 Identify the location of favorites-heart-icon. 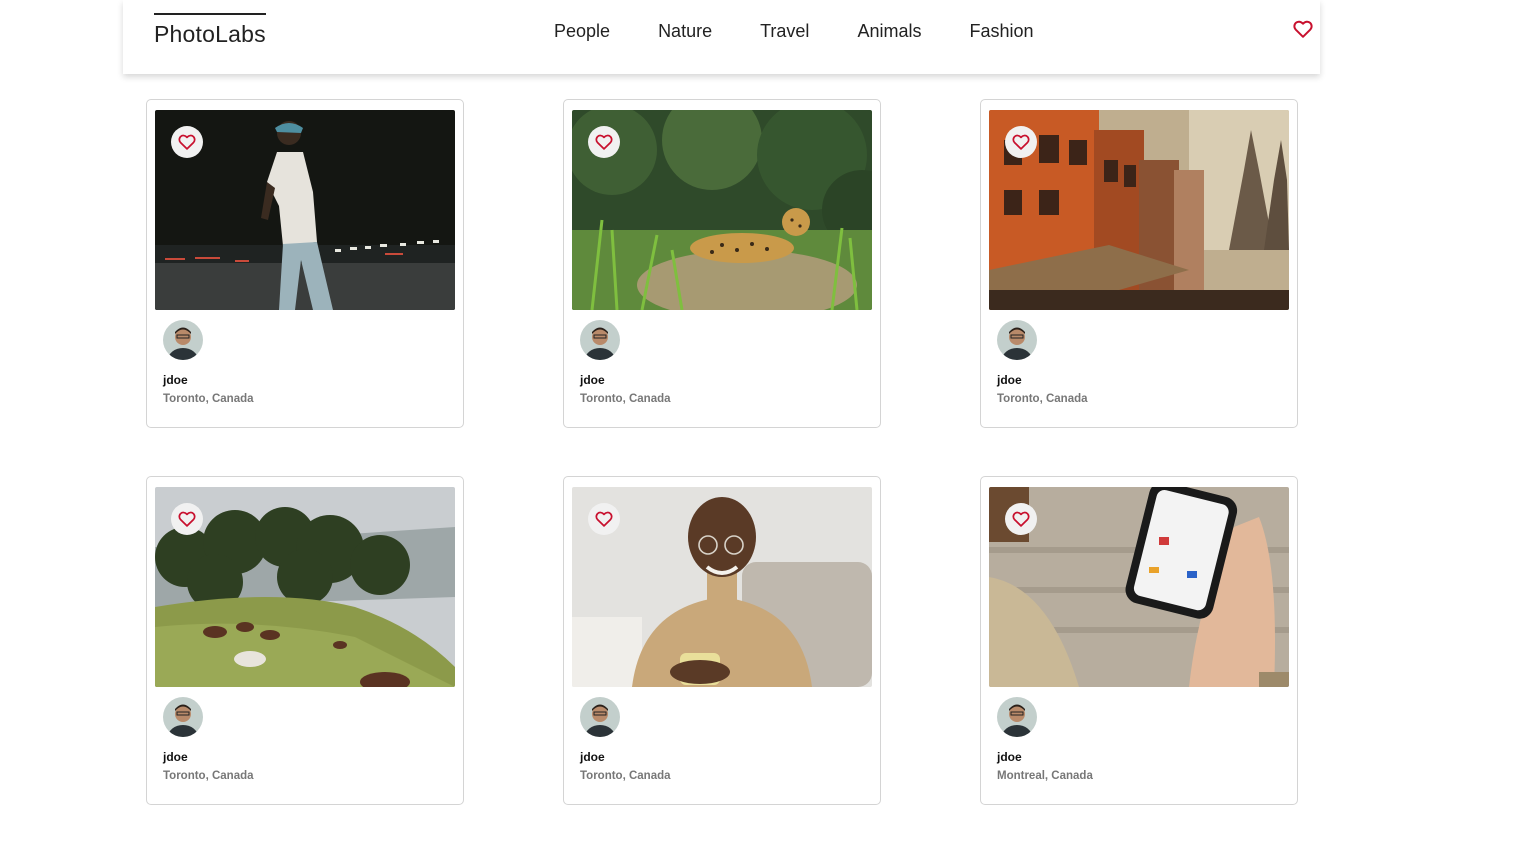
(1303, 29).